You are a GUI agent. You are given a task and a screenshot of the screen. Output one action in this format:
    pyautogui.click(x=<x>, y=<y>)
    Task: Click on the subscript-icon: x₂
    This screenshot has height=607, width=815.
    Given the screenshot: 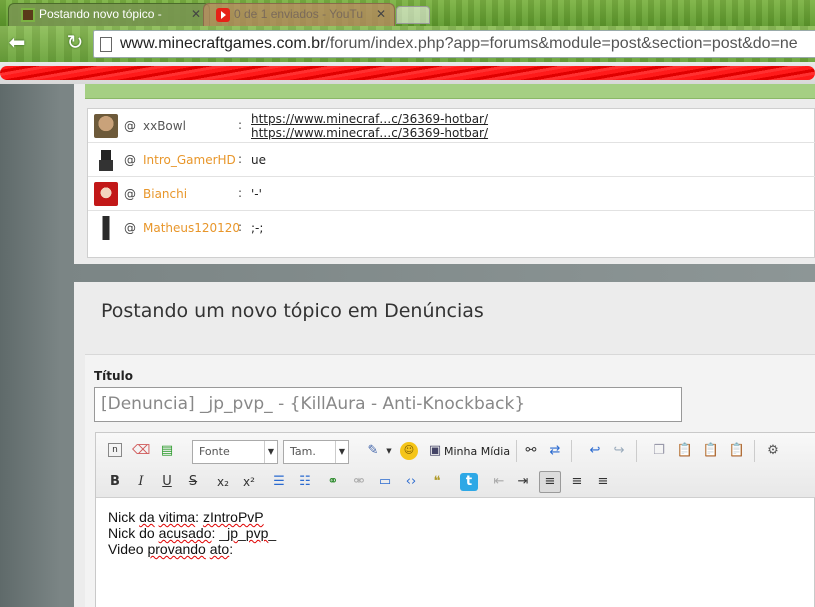 What is the action you would take?
    pyautogui.click(x=223, y=482)
    